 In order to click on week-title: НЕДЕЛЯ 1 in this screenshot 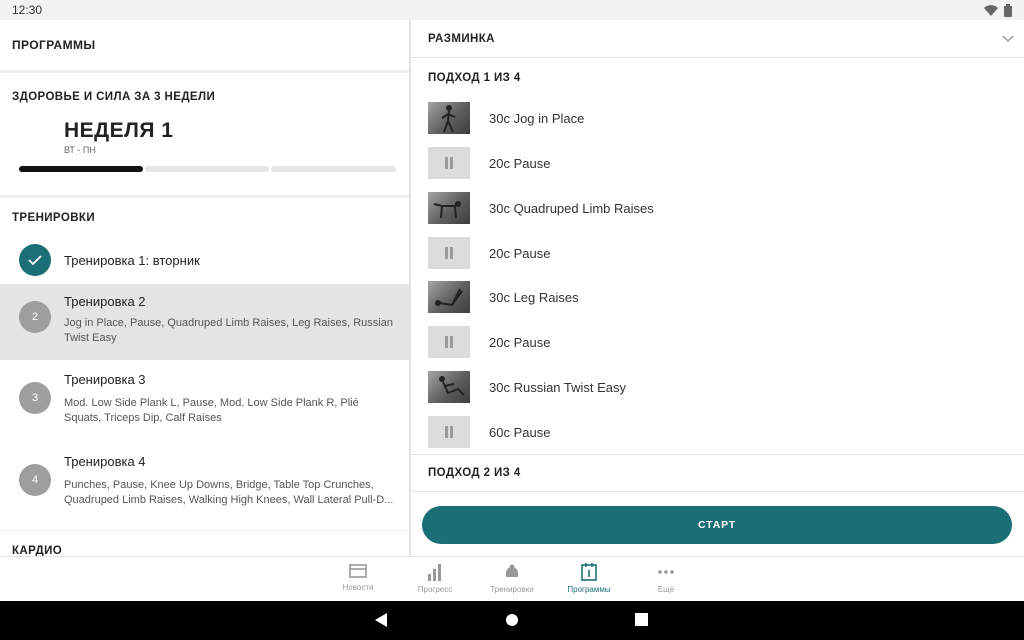, I will do `click(119, 130)`.